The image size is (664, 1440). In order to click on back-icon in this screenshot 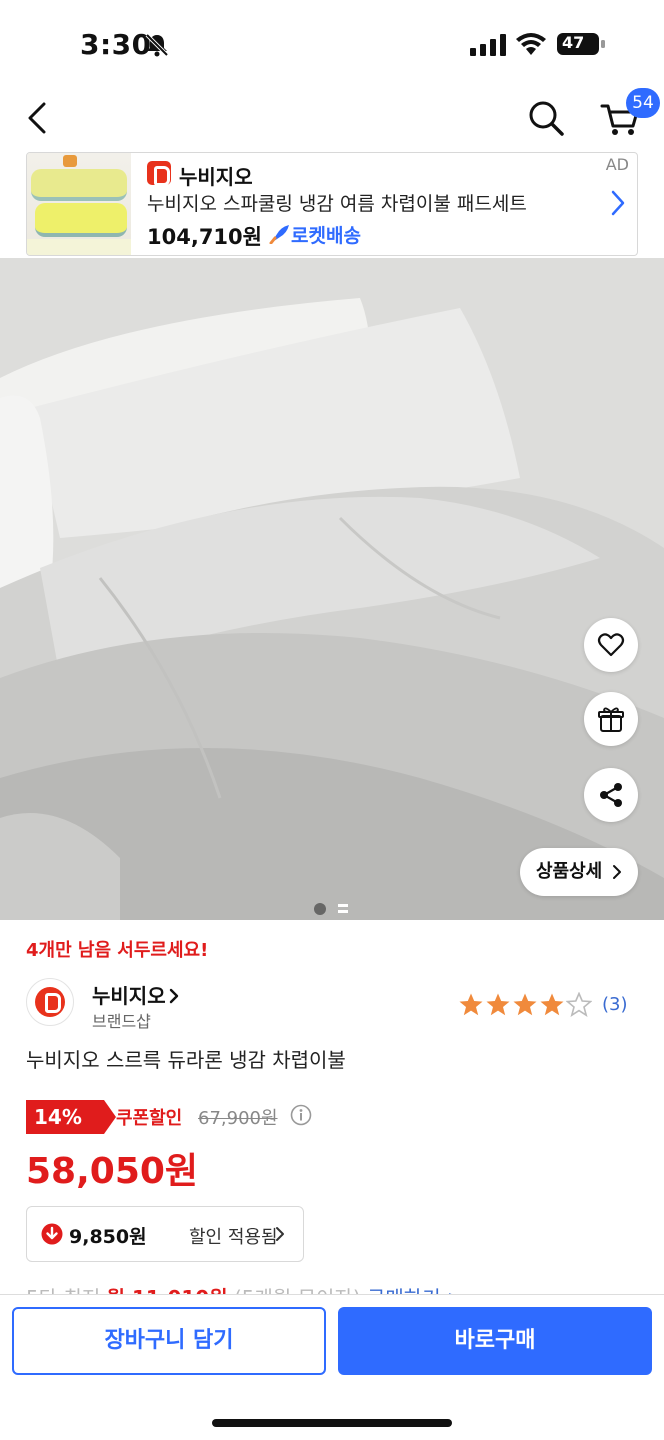, I will do `click(37, 118)`.